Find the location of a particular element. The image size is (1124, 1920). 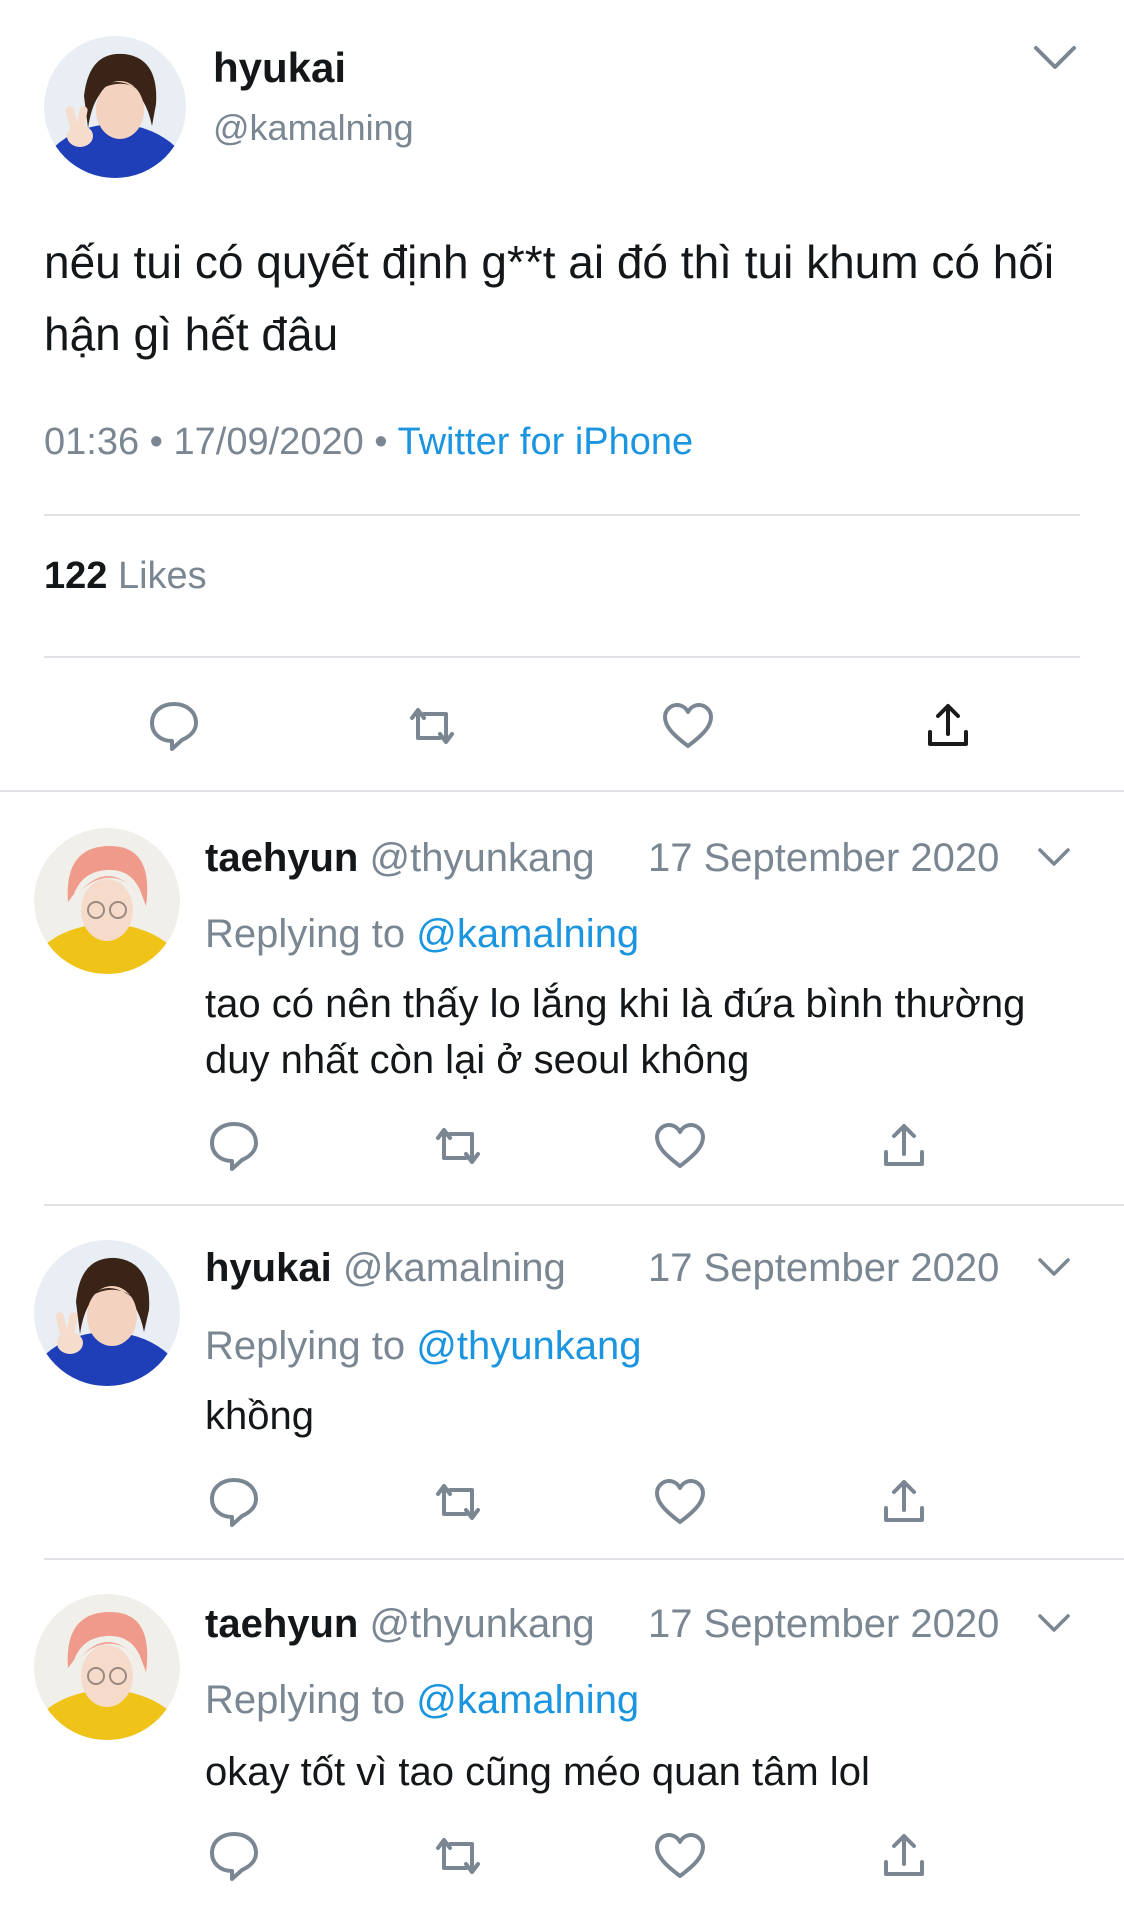

reply-header: hyukai @kamalning is located at coordinates (385, 1268).